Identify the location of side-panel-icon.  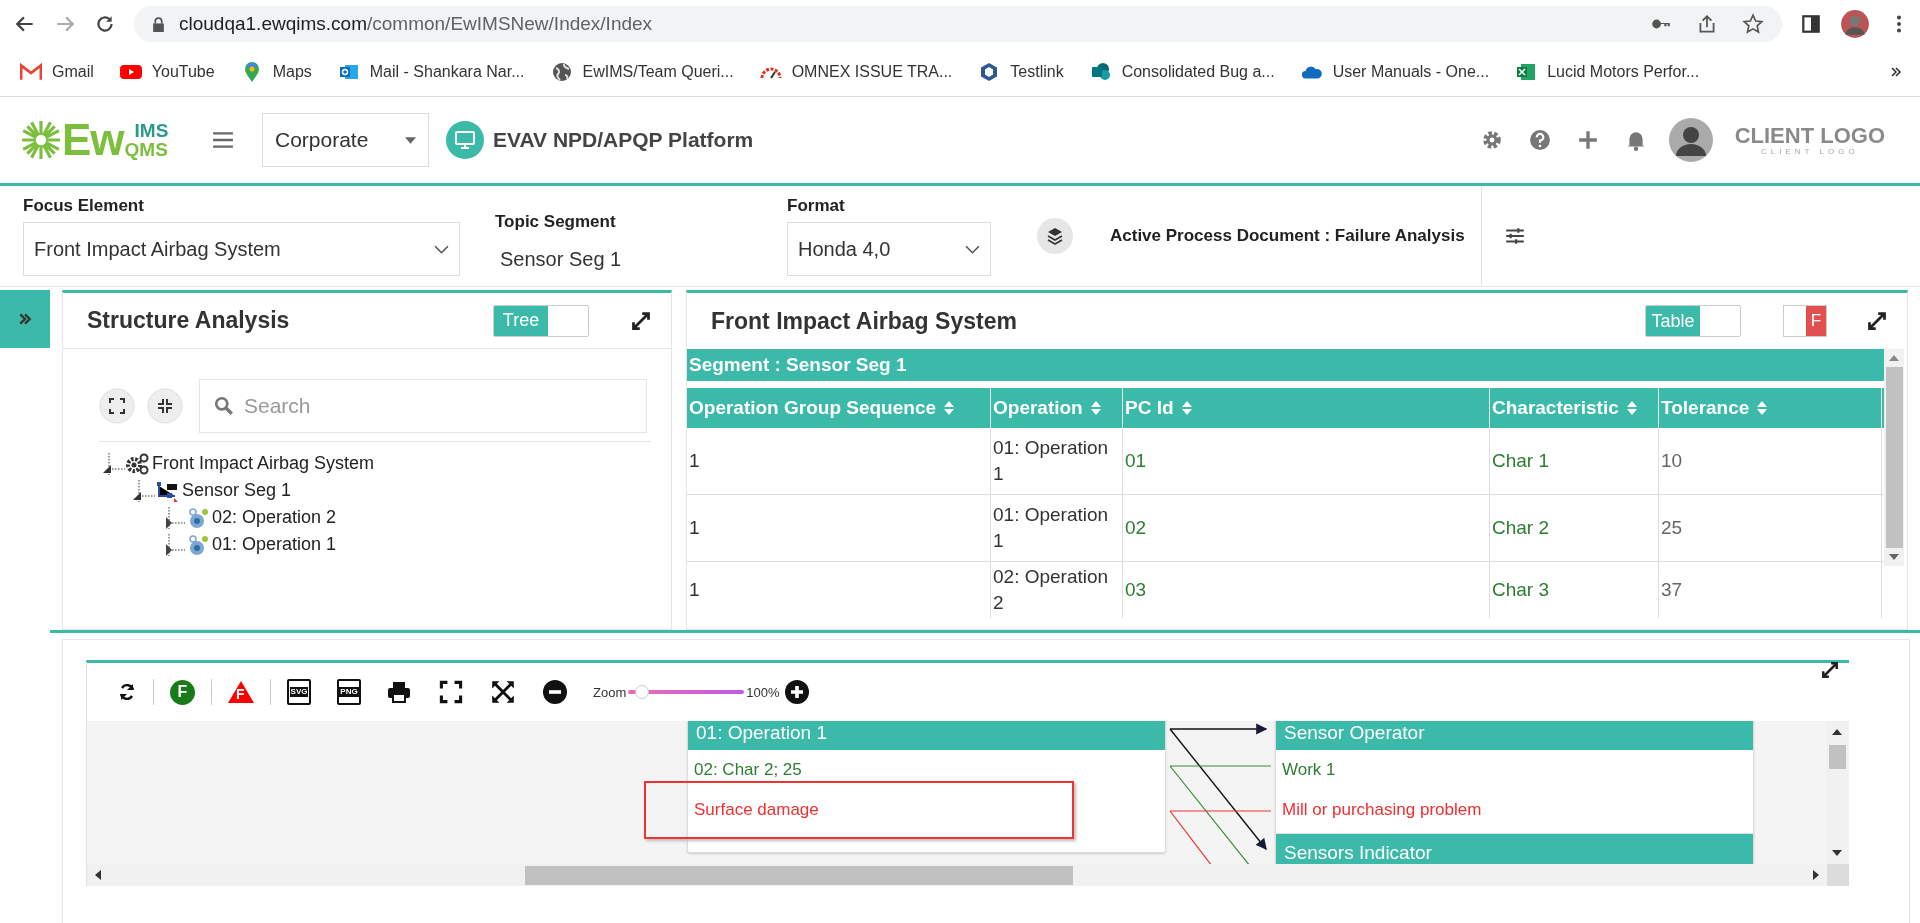
(1811, 24).